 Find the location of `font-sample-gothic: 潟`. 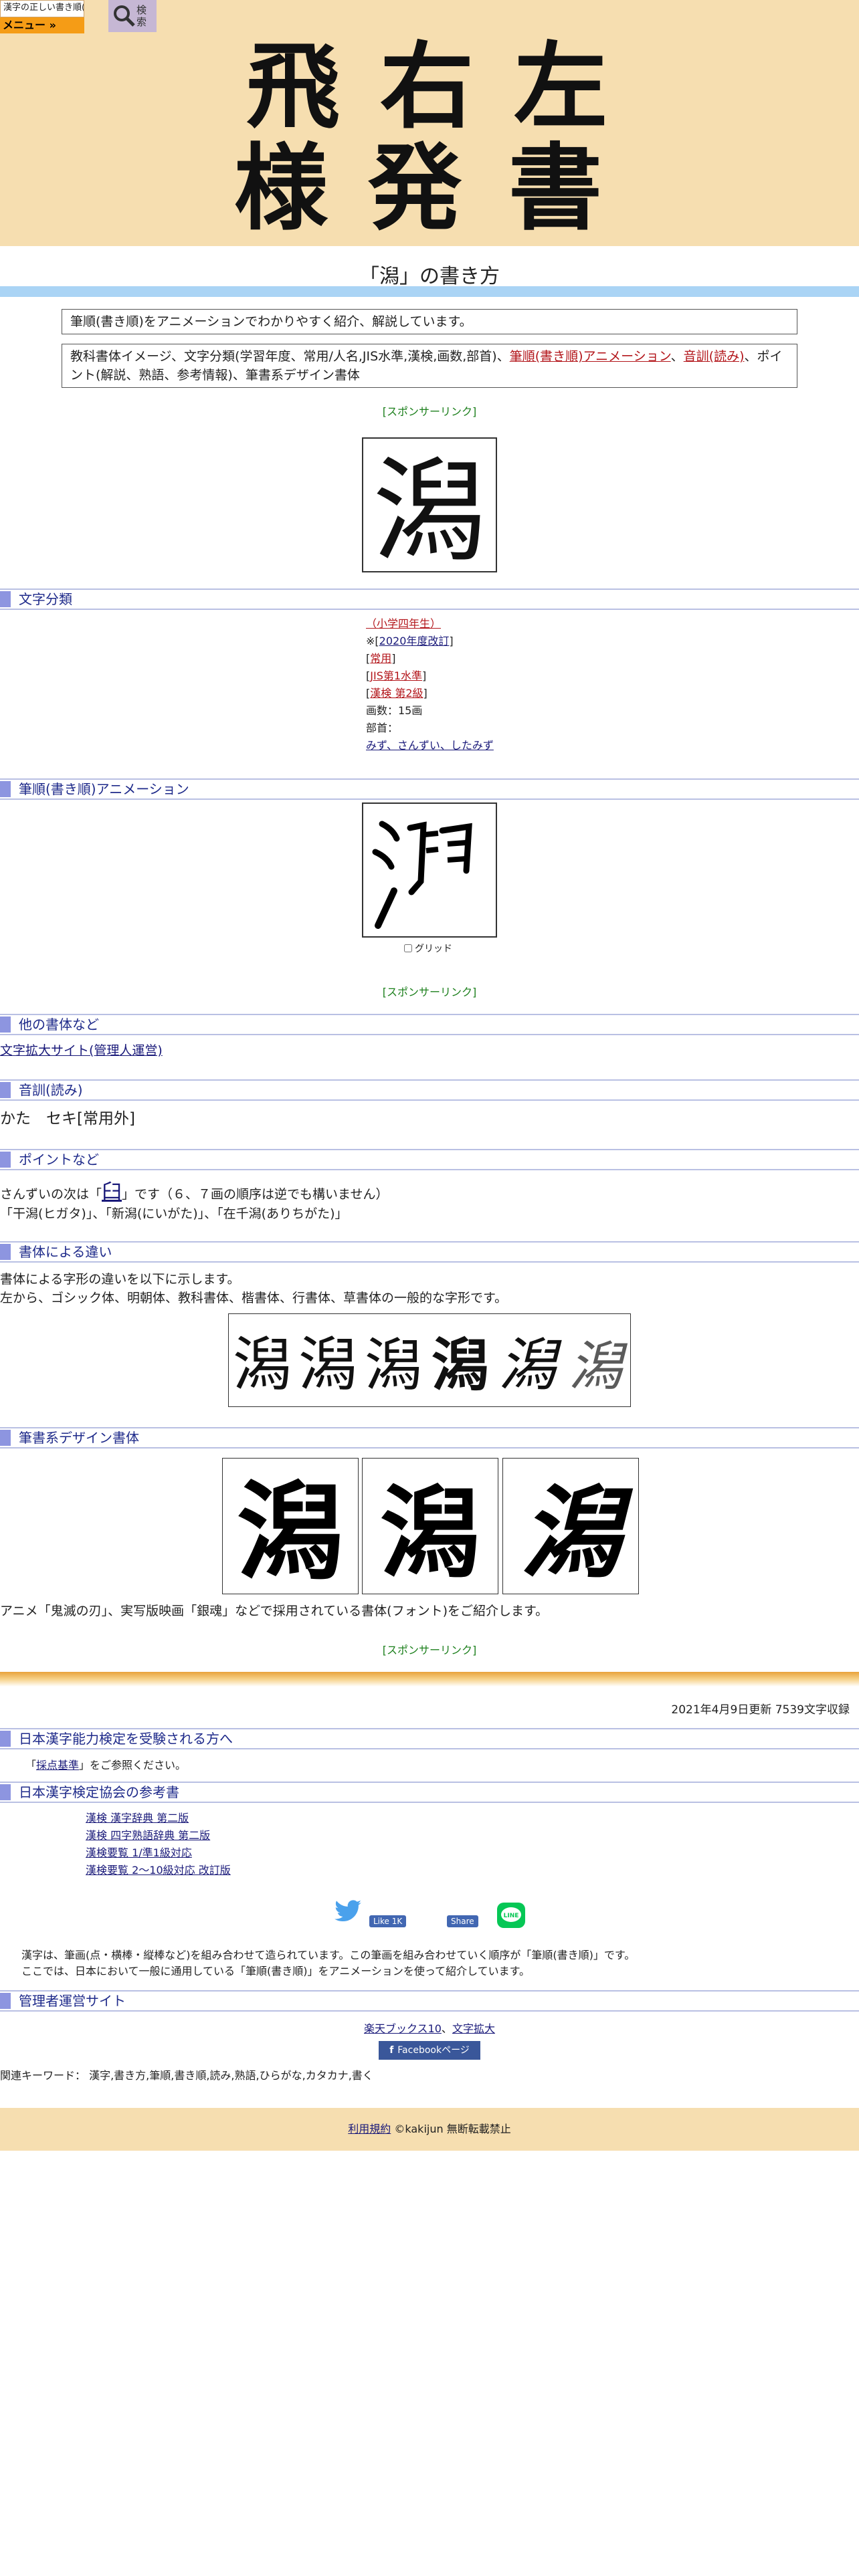

font-sample-gothic: 潟 is located at coordinates (262, 1364).